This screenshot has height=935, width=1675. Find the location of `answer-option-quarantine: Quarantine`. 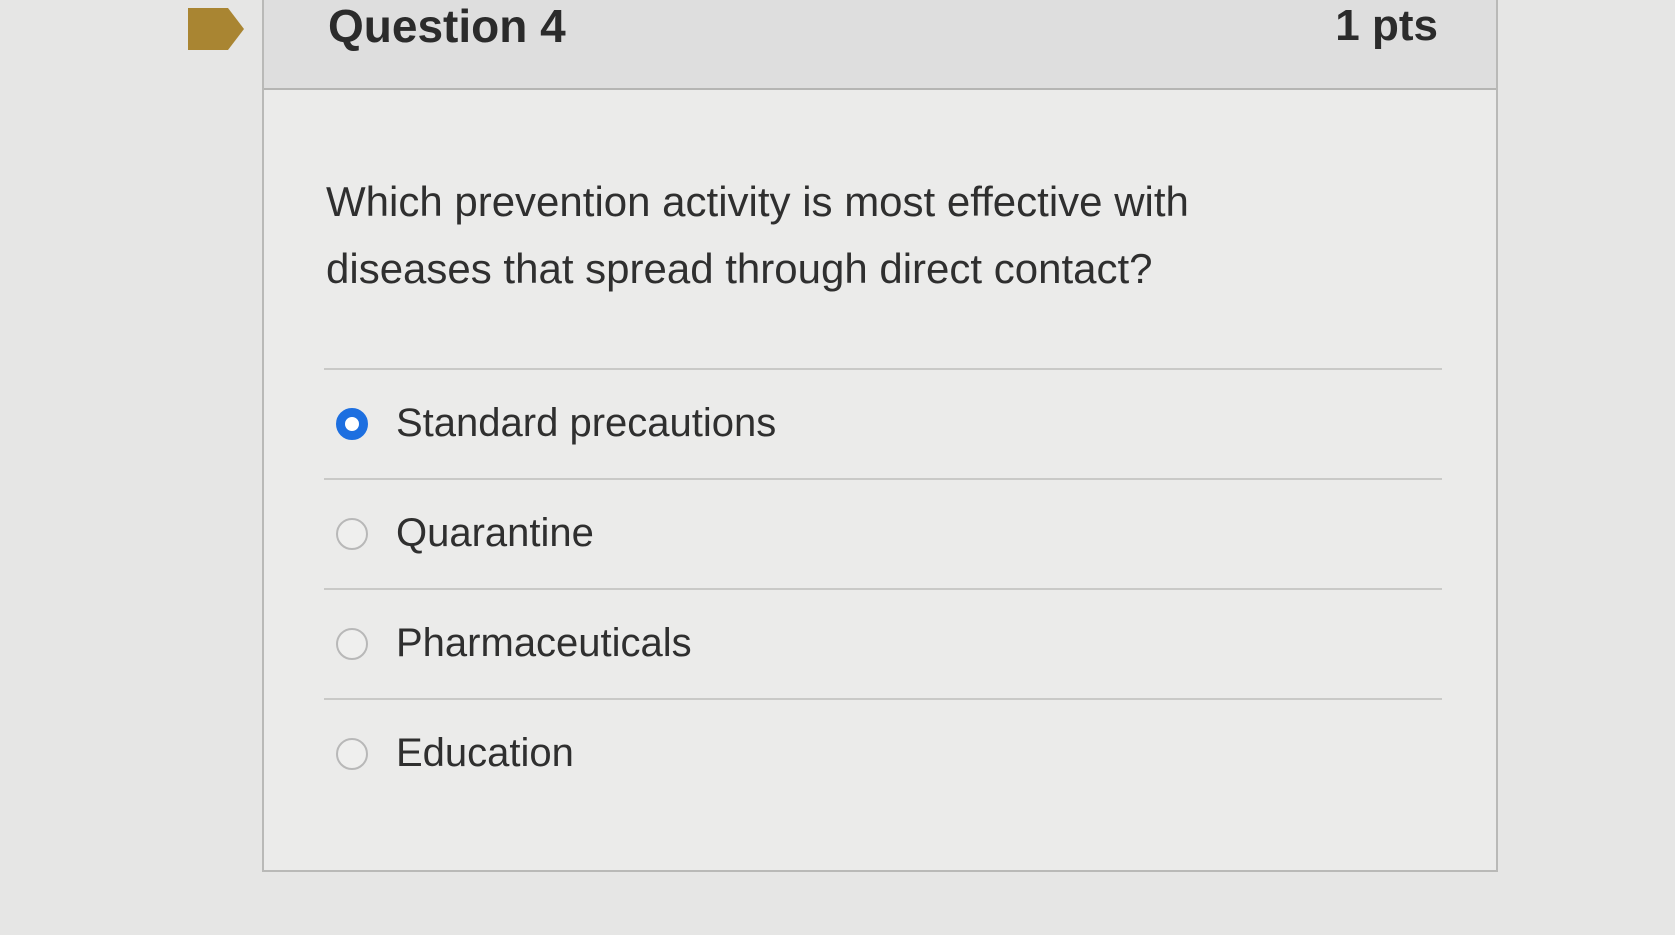

answer-option-quarantine: Quarantine is located at coordinates (883, 533).